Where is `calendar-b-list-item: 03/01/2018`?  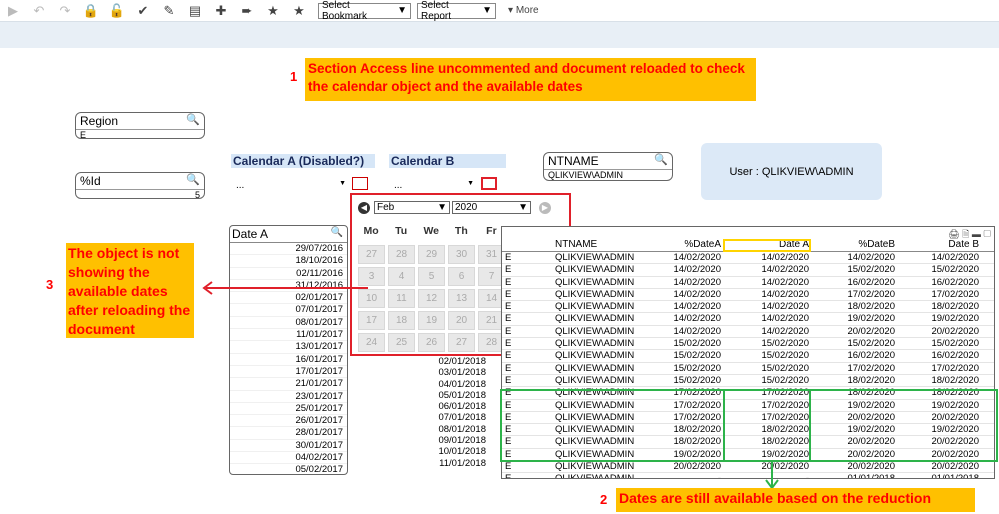 calendar-b-list-item: 03/01/2018 is located at coordinates (425, 372).